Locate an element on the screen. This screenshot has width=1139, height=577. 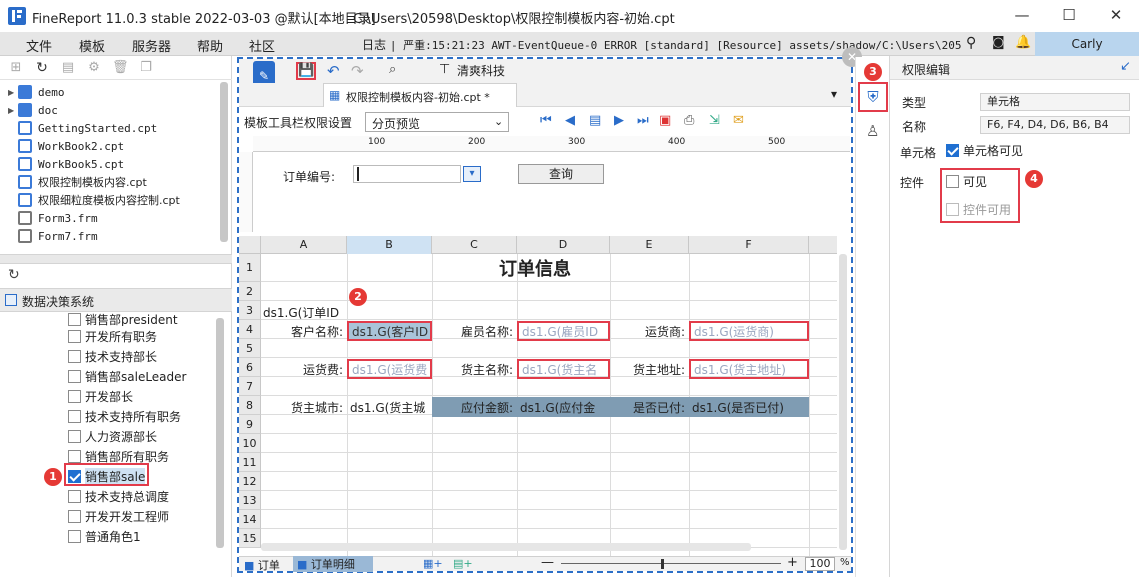
role-item: 开发所有职务 is located at coordinates (112, 336).